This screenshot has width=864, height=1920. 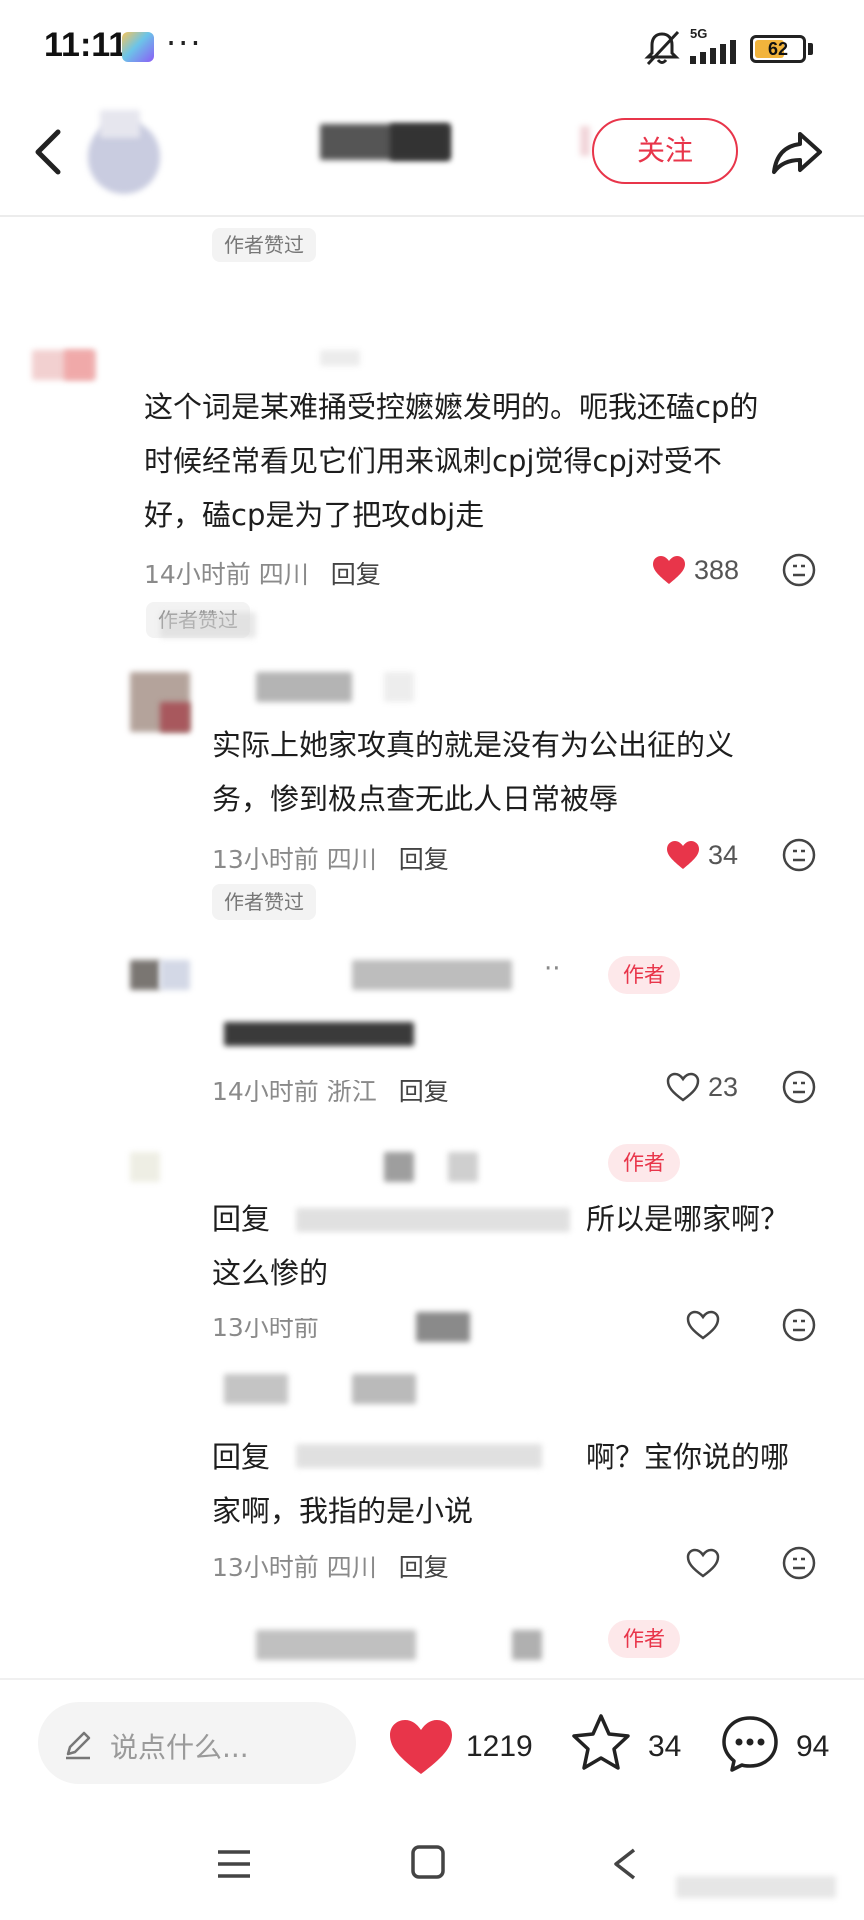 I want to click on meta-redacted, so click(x=443, y=1327).